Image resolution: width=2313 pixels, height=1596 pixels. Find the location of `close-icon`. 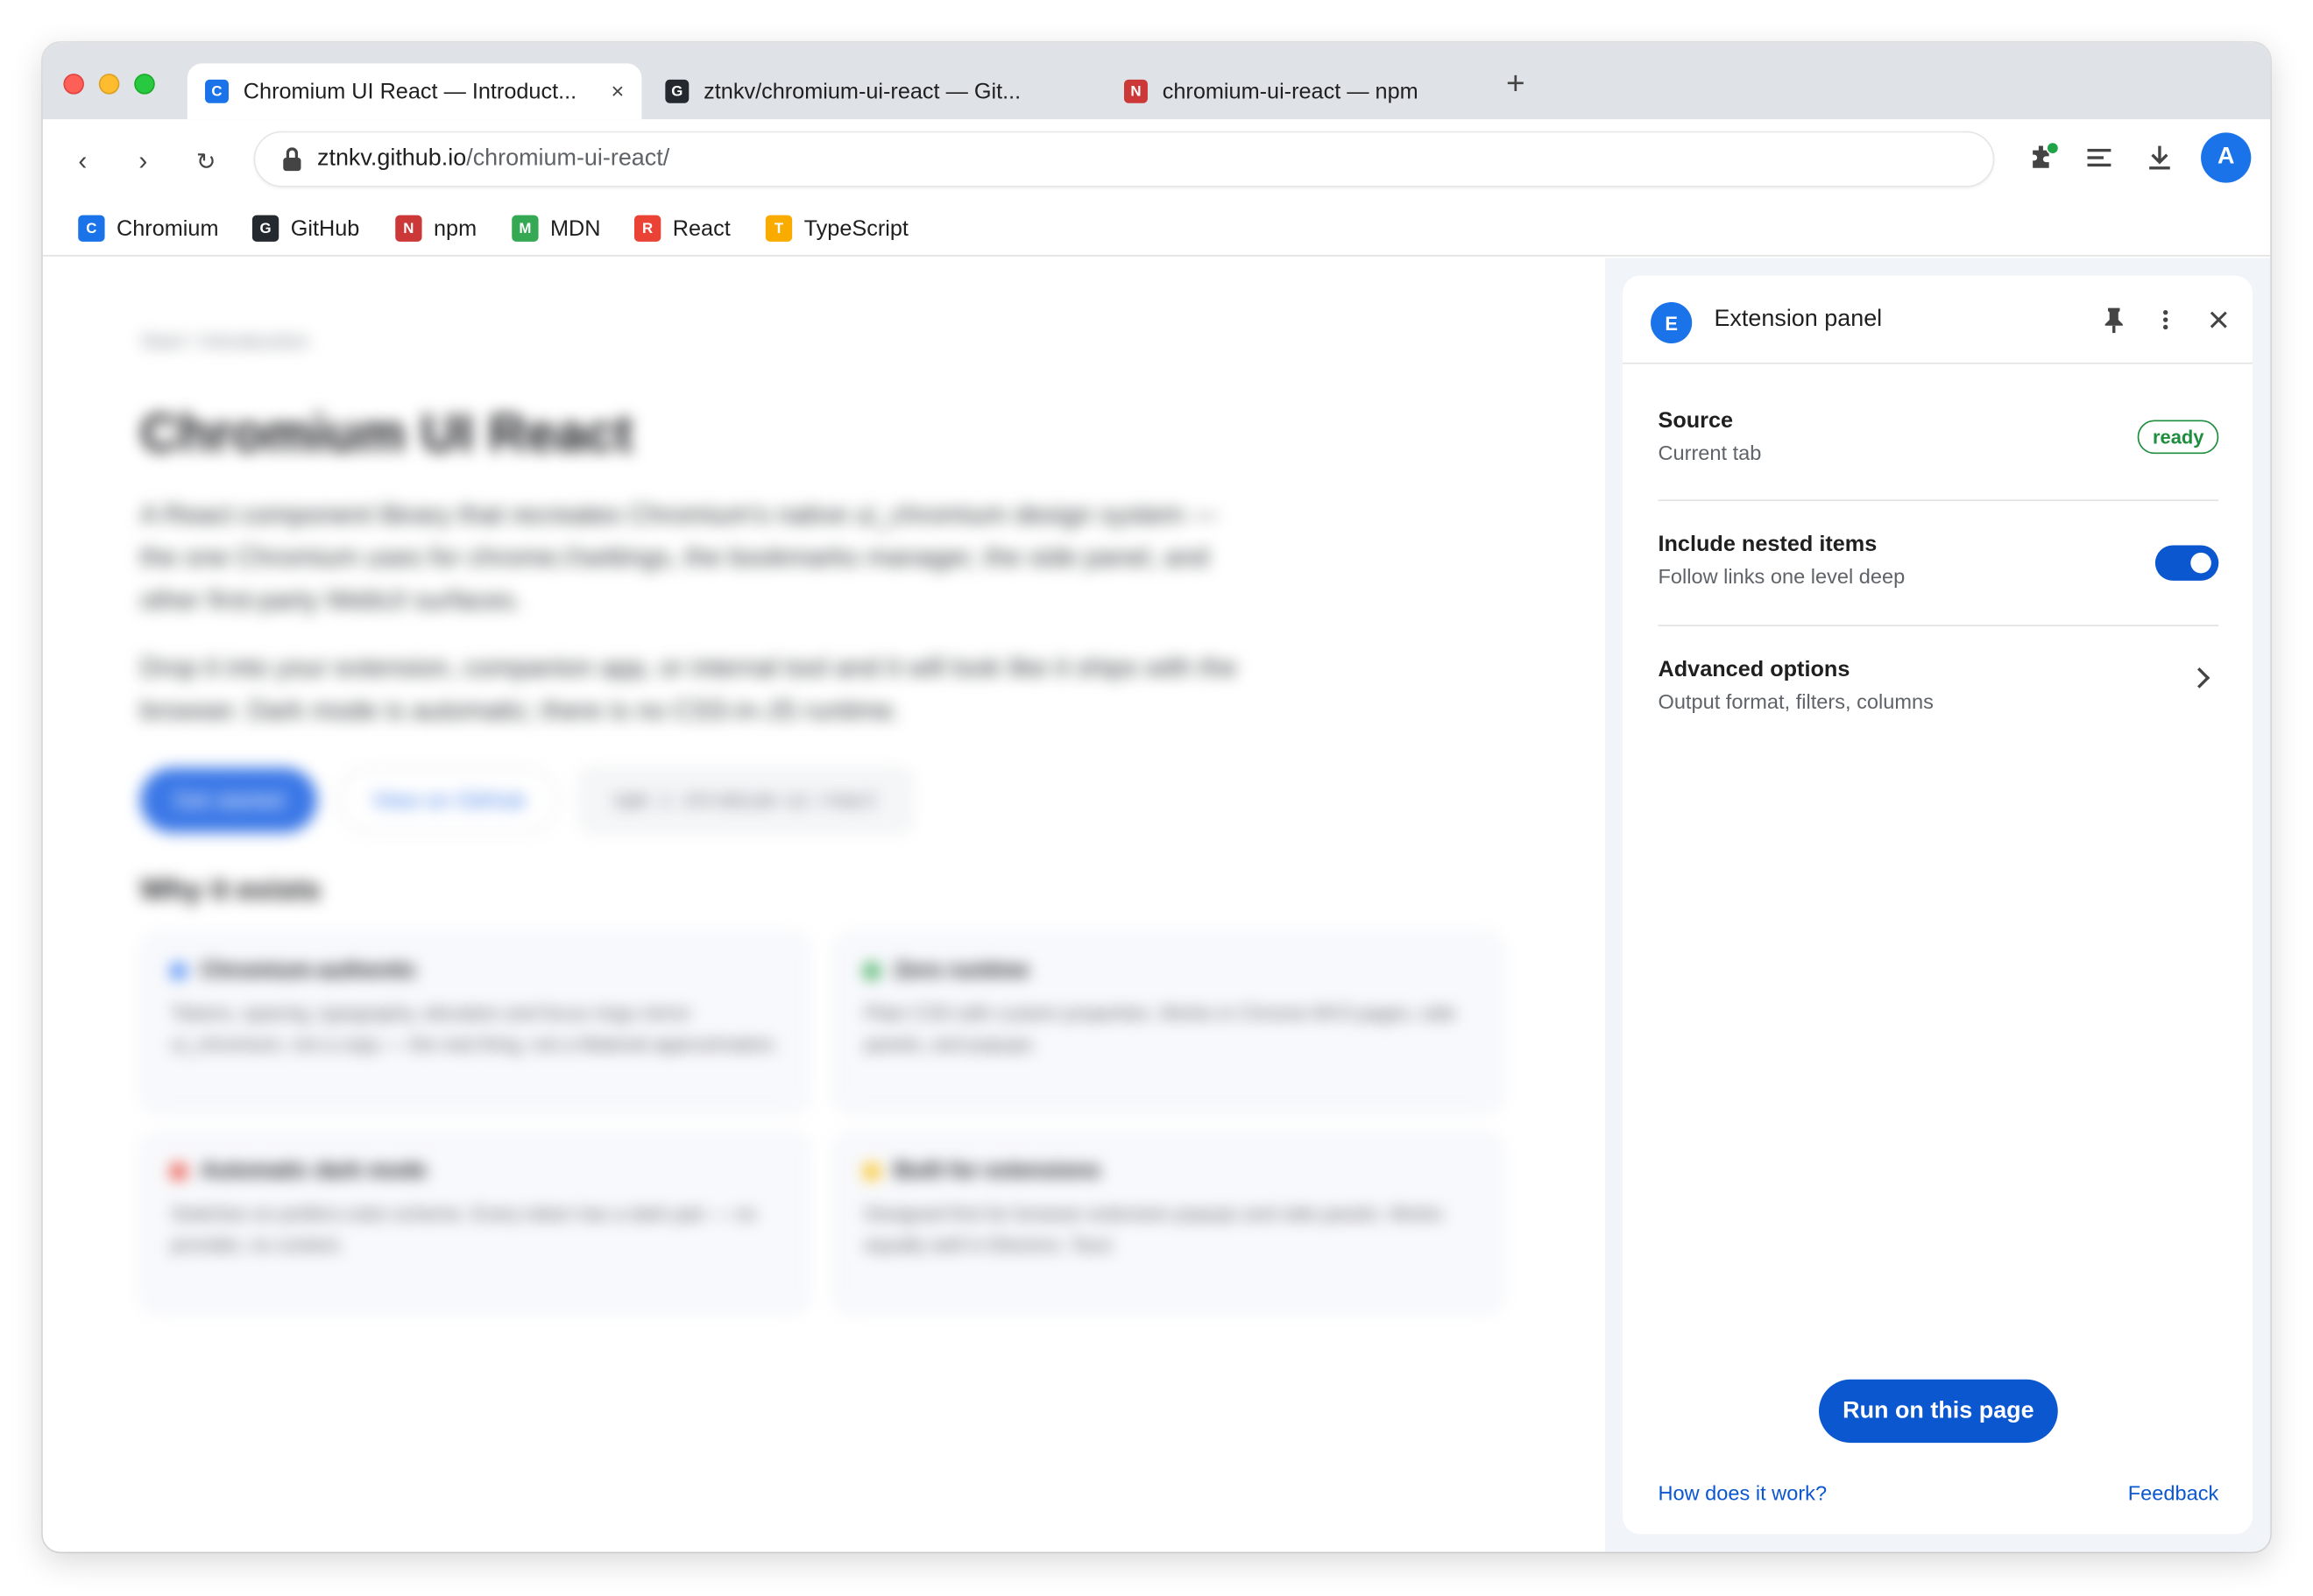

close-icon is located at coordinates (2218, 320).